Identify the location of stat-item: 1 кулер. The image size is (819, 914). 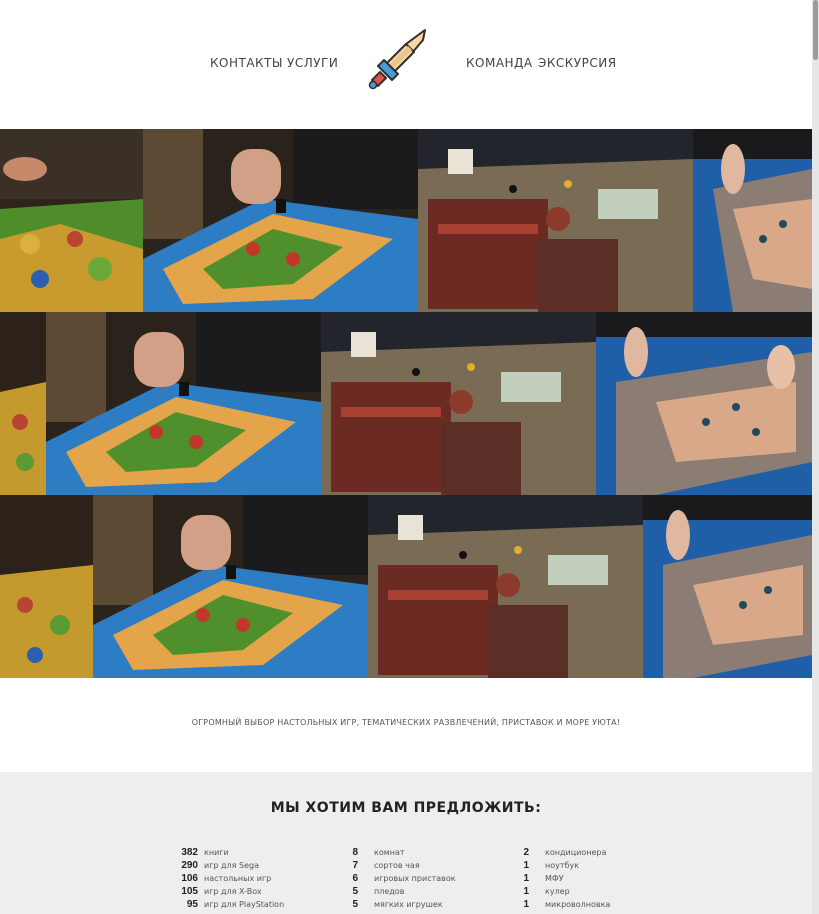
(546, 891).